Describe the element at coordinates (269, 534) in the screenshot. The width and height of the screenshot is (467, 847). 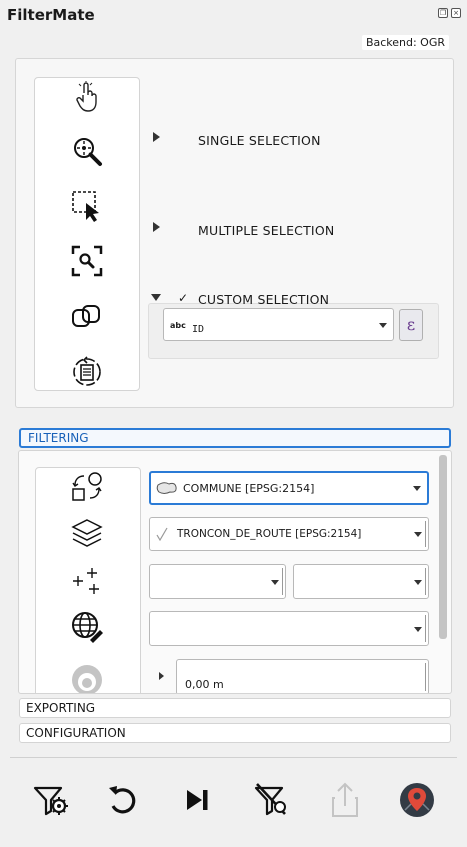
I see `target-layer-value: TRONCON_DE_ROUTE [EPSG:2154]` at that location.